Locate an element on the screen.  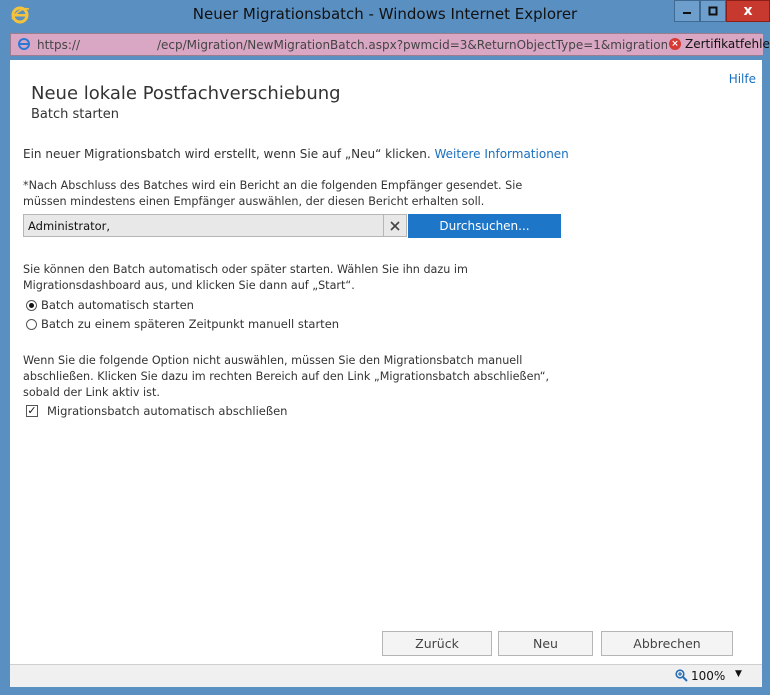
certificate-error-label: Zertifikatfehler is located at coordinates (727, 44).